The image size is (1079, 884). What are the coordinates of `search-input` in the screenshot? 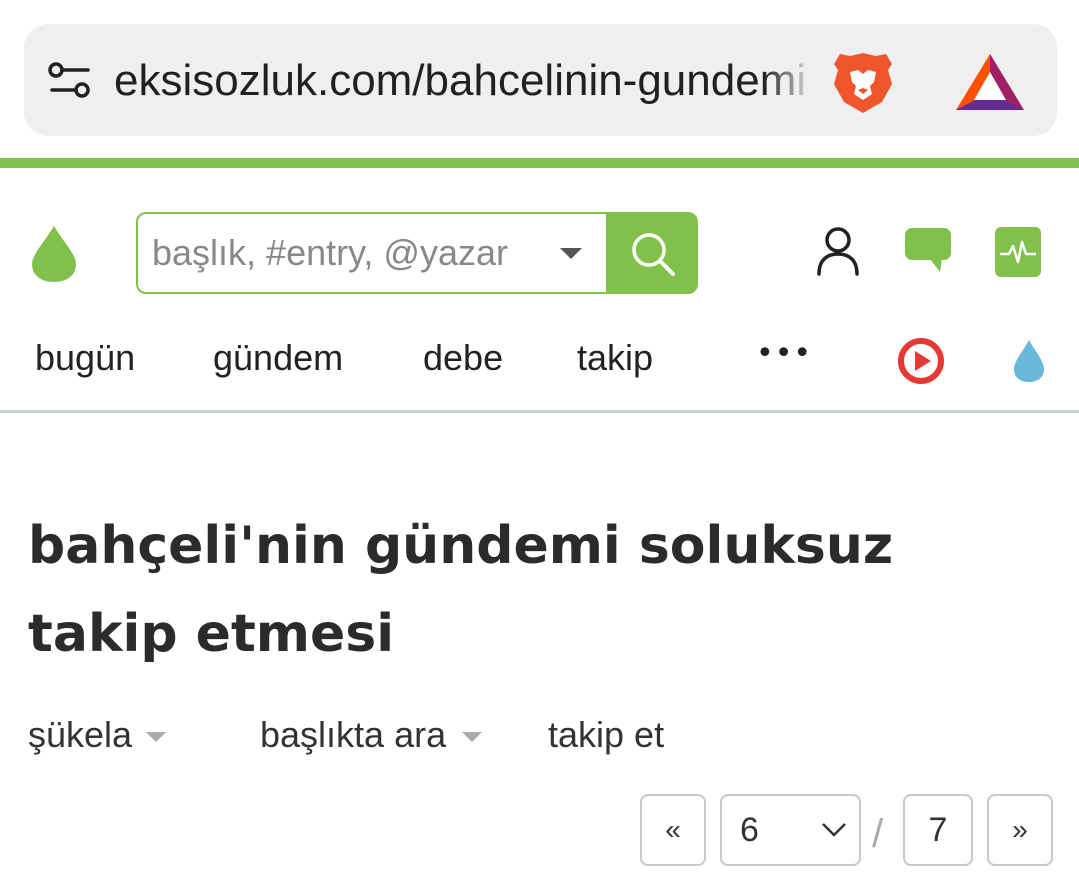 It's located at (342, 253).